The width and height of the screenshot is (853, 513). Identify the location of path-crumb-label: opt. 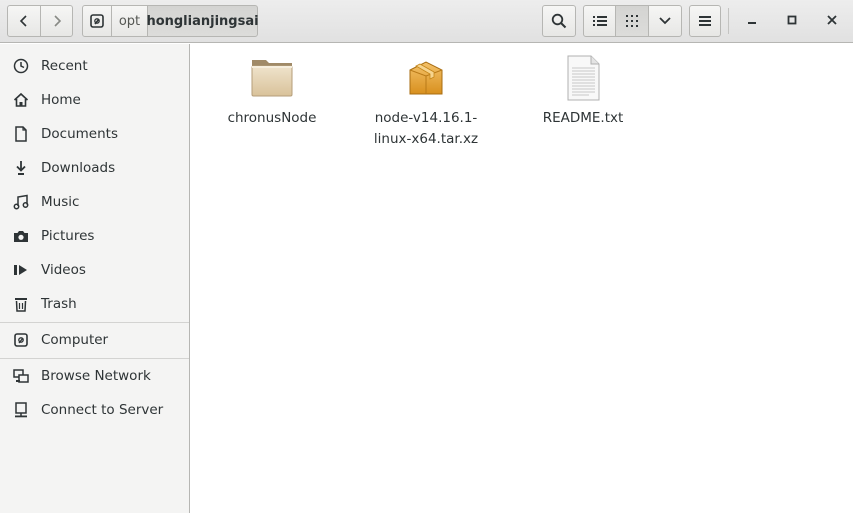
(129, 21).